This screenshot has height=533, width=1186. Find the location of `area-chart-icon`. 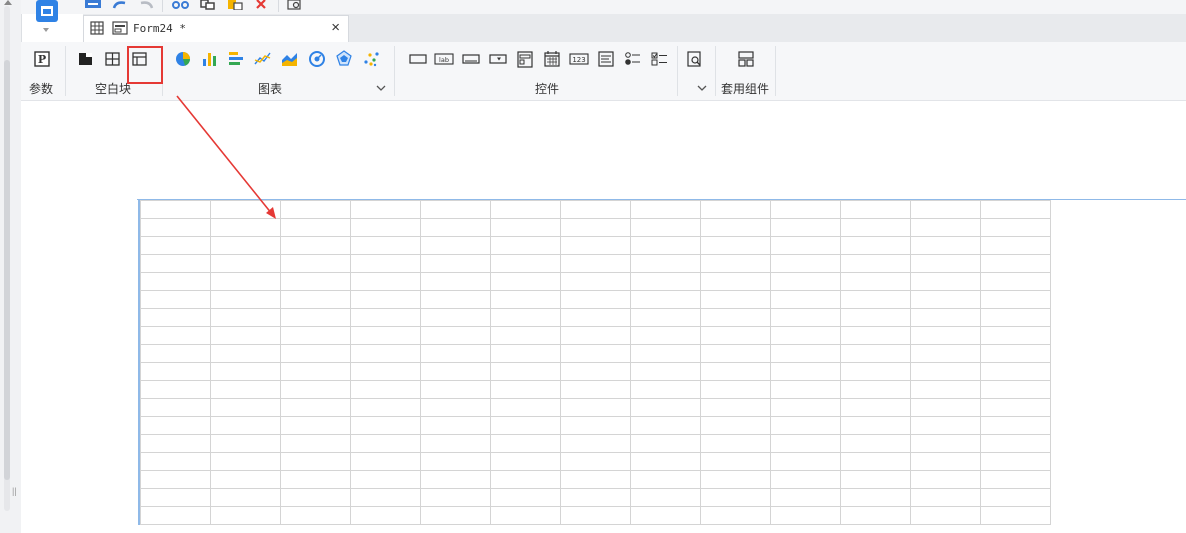

area-chart-icon is located at coordinates (291, 60).